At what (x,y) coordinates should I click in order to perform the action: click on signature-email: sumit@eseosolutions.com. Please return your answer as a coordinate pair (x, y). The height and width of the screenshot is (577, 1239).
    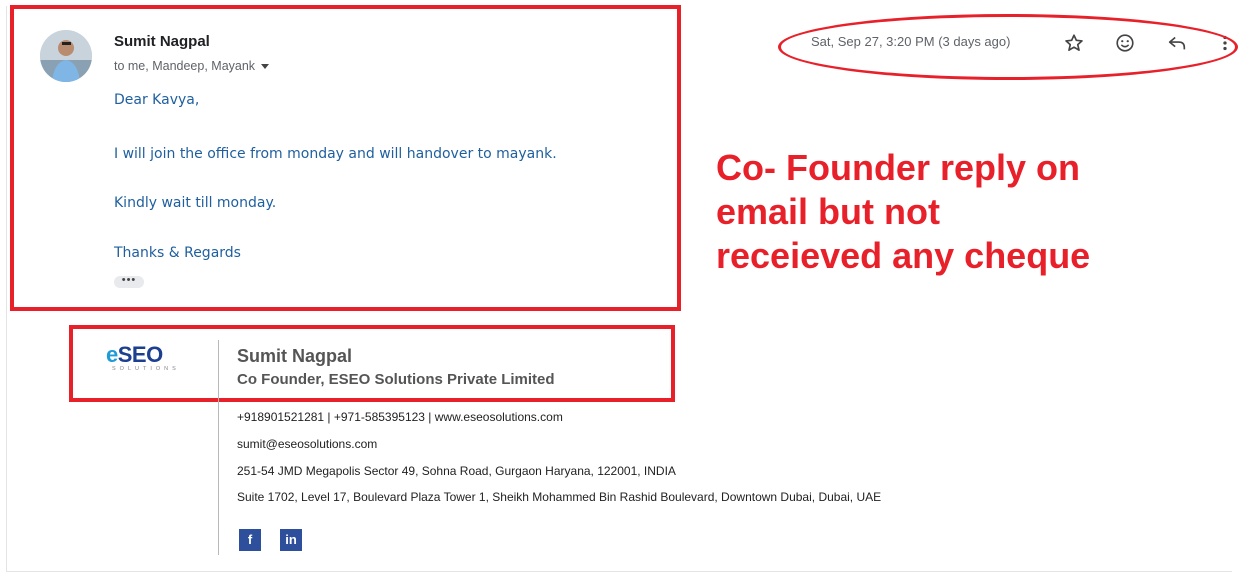
    Looking at the image, I should click on (307, 444).